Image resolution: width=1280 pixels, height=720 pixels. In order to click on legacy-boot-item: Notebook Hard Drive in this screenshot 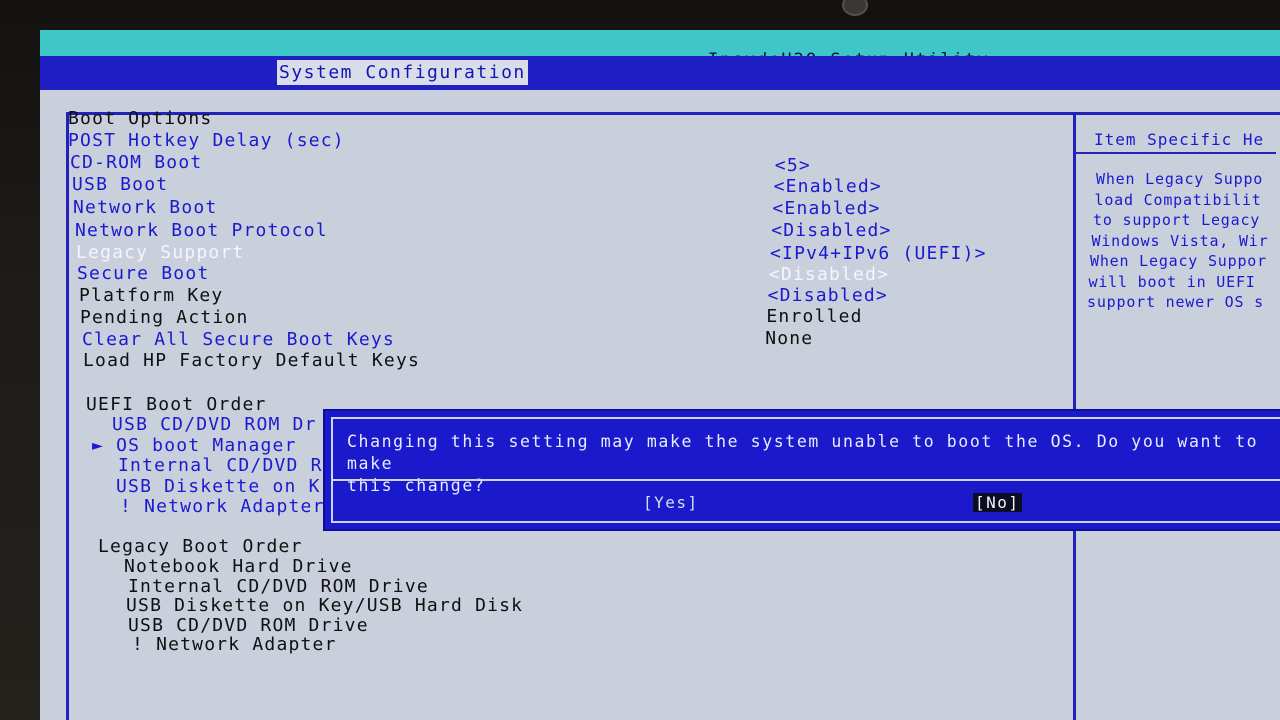, I will do `click(238, 566)`.